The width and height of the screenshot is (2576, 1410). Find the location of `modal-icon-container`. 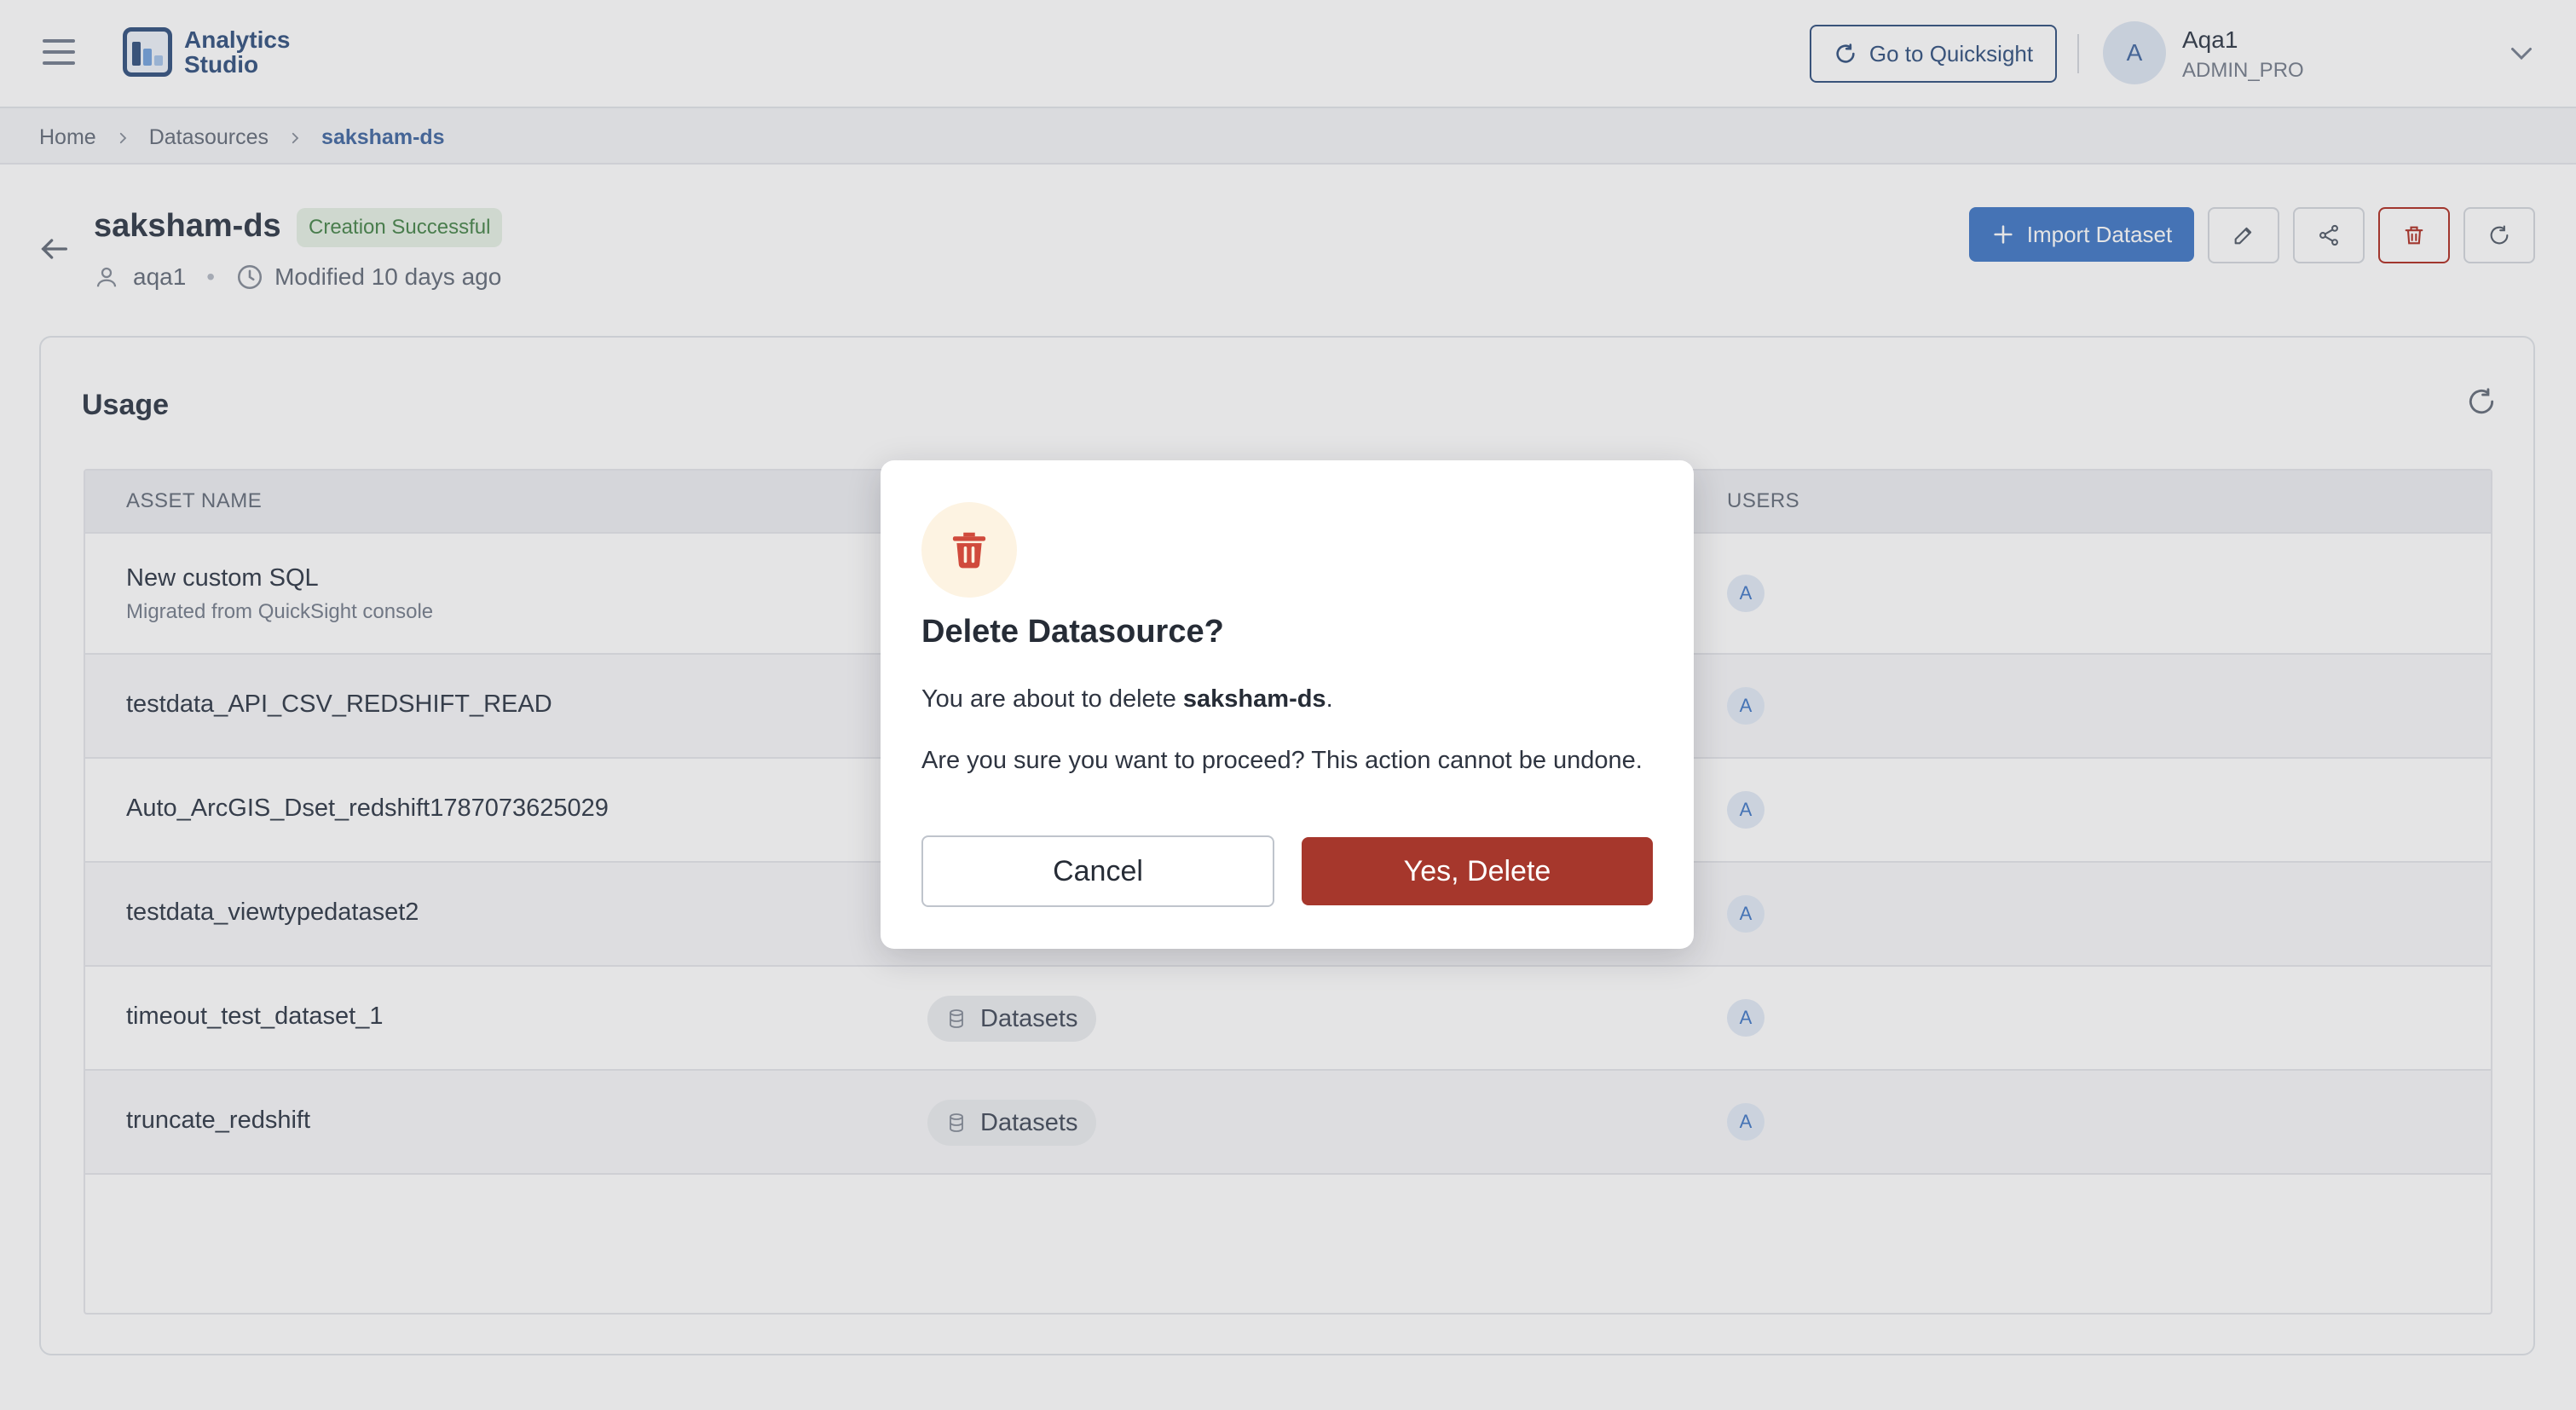

modal-icon-container is located at coordinates (969, 550).